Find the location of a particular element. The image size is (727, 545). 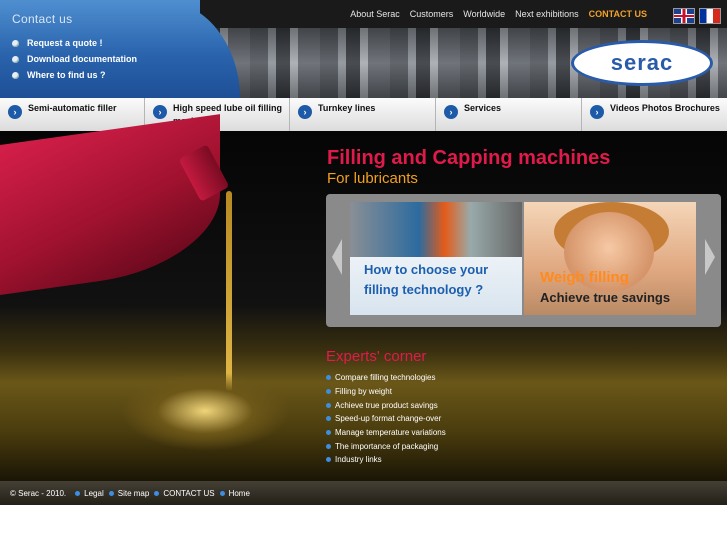

experts-link: Manage temperature variations is located at coordinates (386, 433).